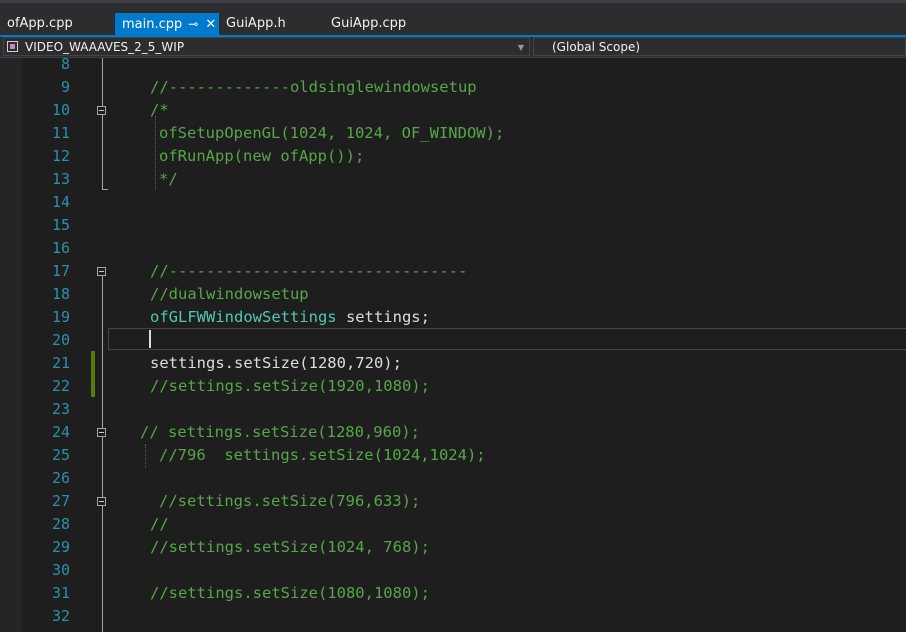 This screenshot has width=906, height=632. What do you see at coordinates (11, 345) in the screenshot?
I see `indicator-margin` at bounding box center [11, 345].